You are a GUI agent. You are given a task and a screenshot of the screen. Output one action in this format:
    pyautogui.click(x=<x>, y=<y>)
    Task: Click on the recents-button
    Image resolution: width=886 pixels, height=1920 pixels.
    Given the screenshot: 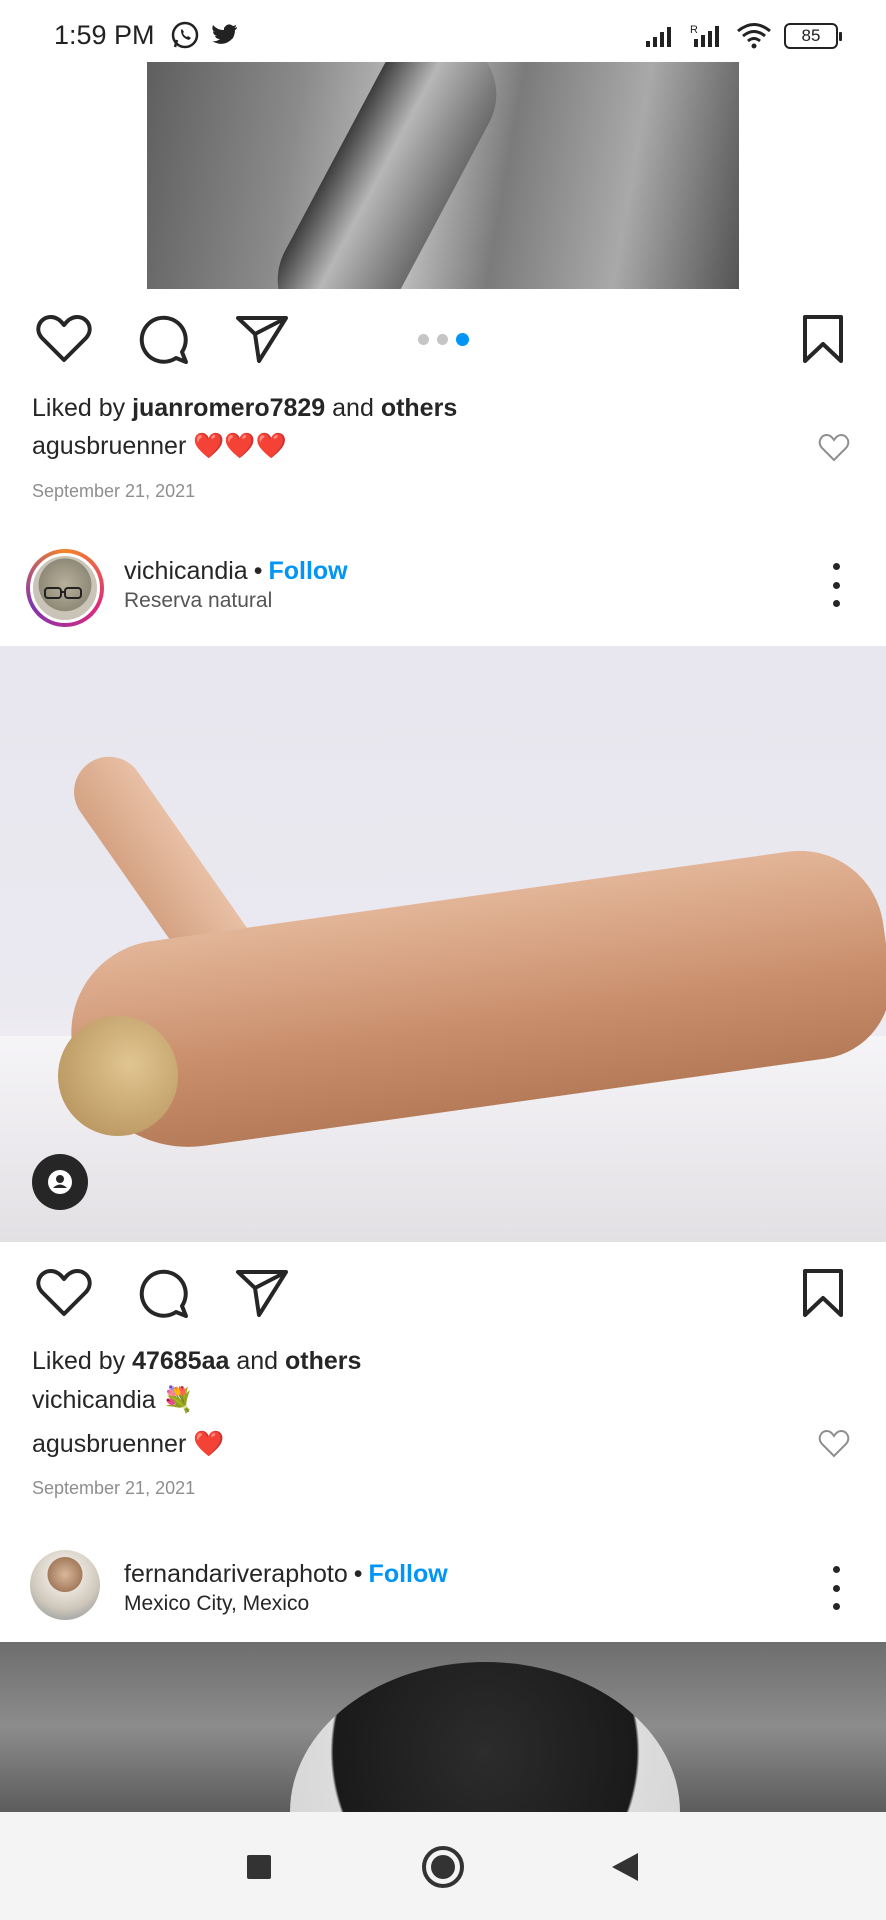 What is the action you would take?
    pyautogui.click(x=259, y=1867)
    